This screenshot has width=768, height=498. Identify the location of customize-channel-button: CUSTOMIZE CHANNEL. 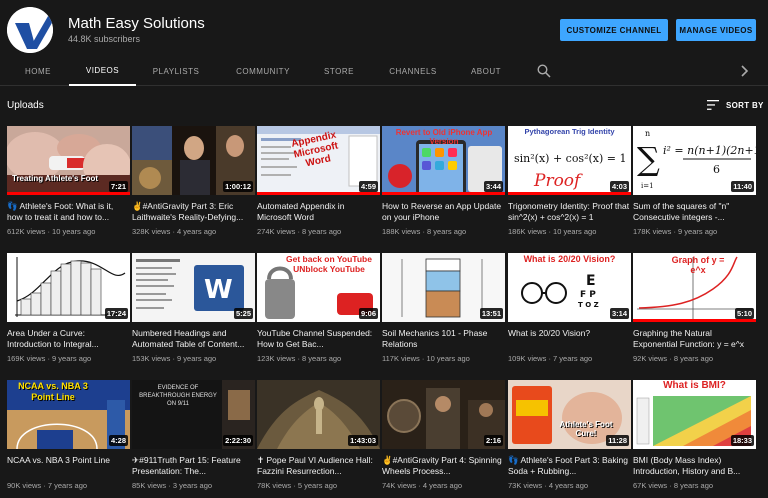
(614, 30).